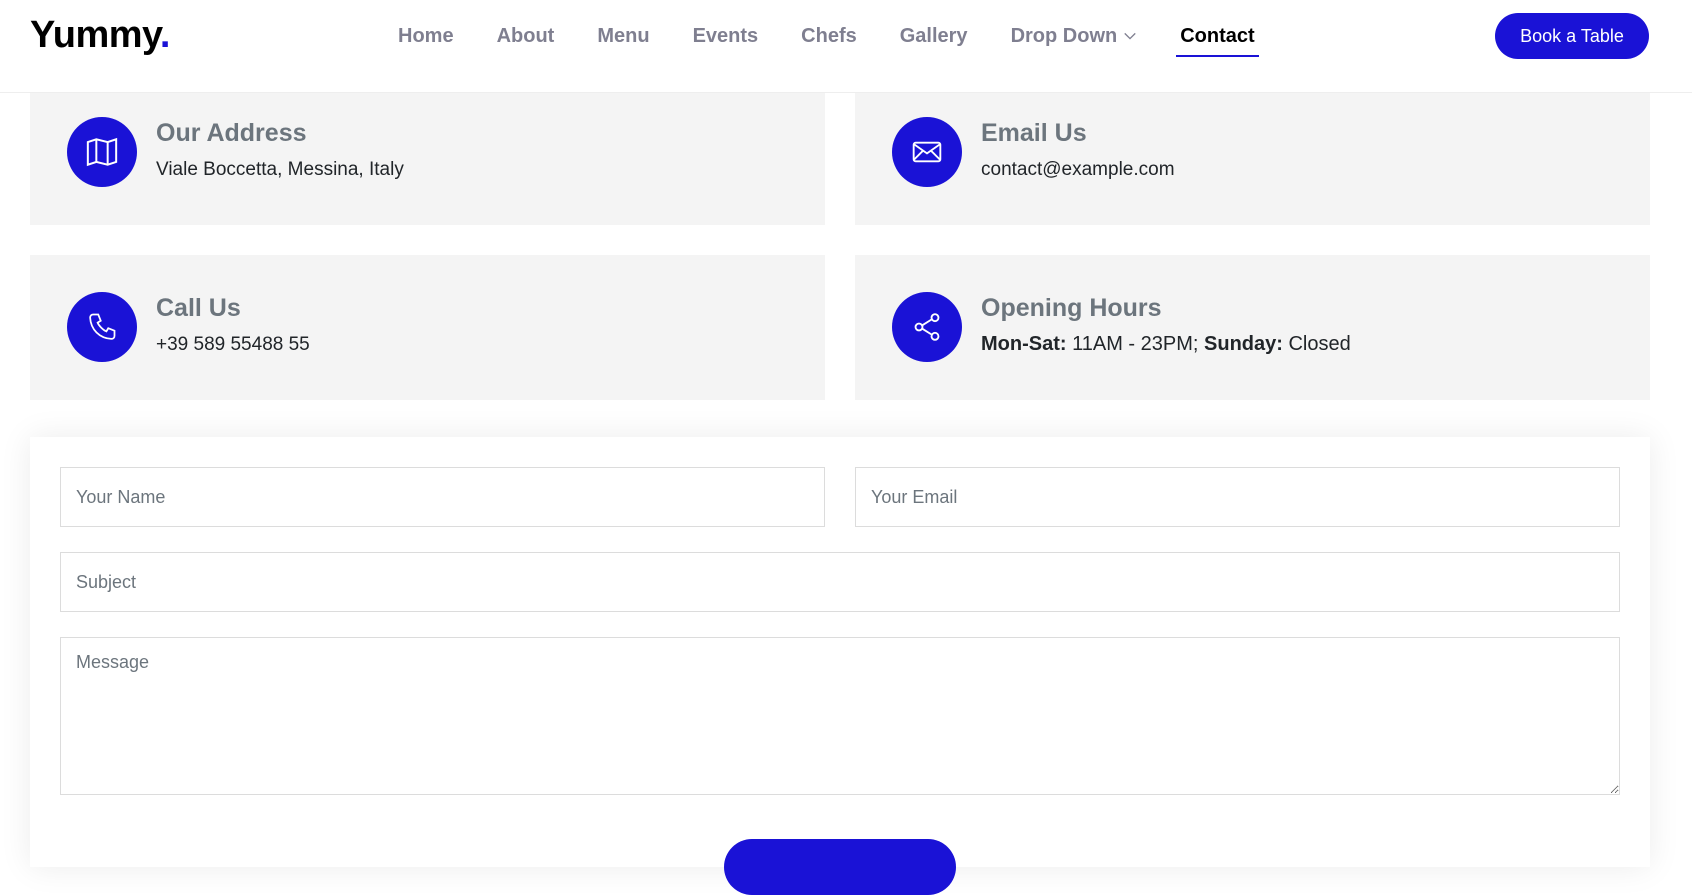 The height and width of the screenshot is (895, 1692). What do you see at coordinates (1237, 497) in the screenshot?
I see `email-input` at bounding box center [1237, 497].